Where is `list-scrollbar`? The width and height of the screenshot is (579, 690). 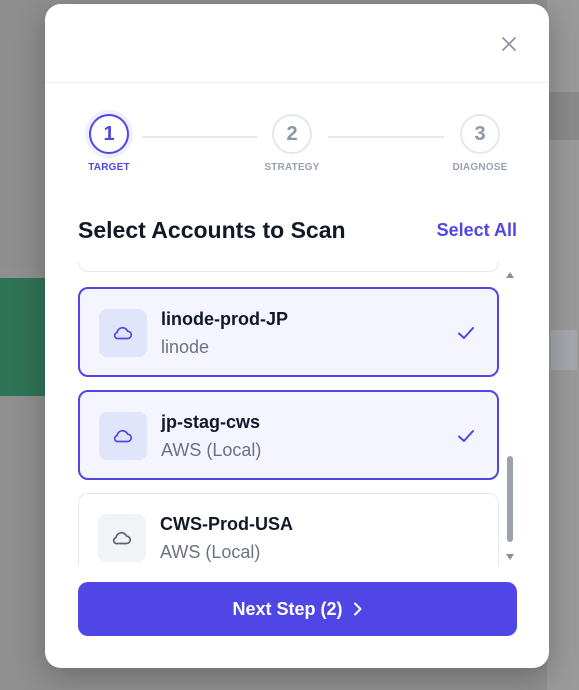 list-scrollbar is located at coordinates (510, 415).